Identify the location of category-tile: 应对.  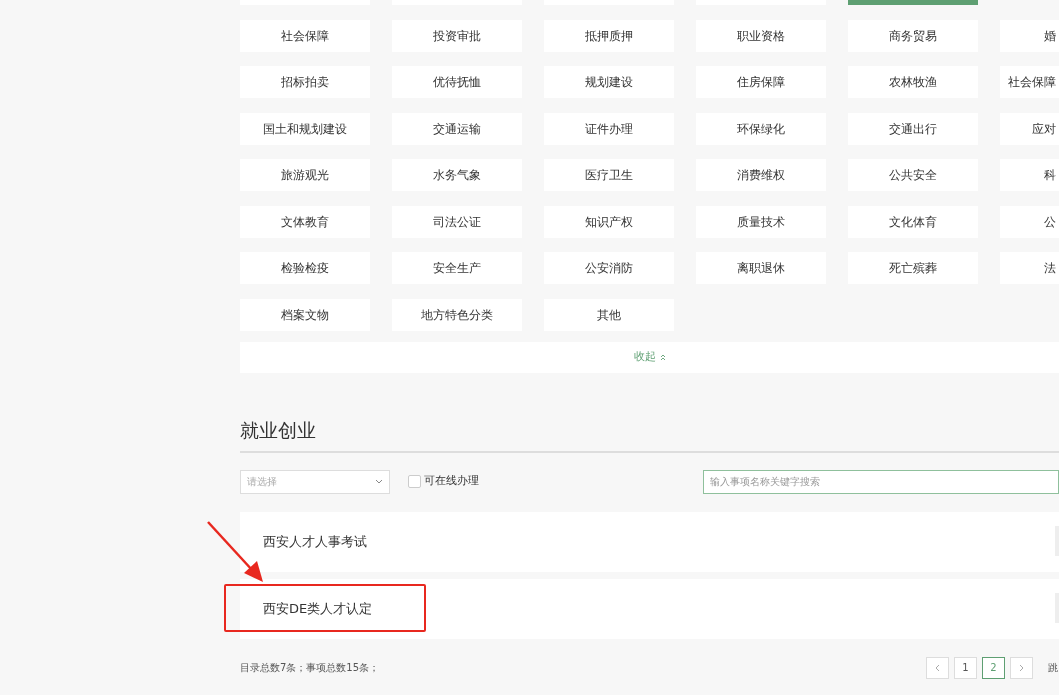
(1029, 128).